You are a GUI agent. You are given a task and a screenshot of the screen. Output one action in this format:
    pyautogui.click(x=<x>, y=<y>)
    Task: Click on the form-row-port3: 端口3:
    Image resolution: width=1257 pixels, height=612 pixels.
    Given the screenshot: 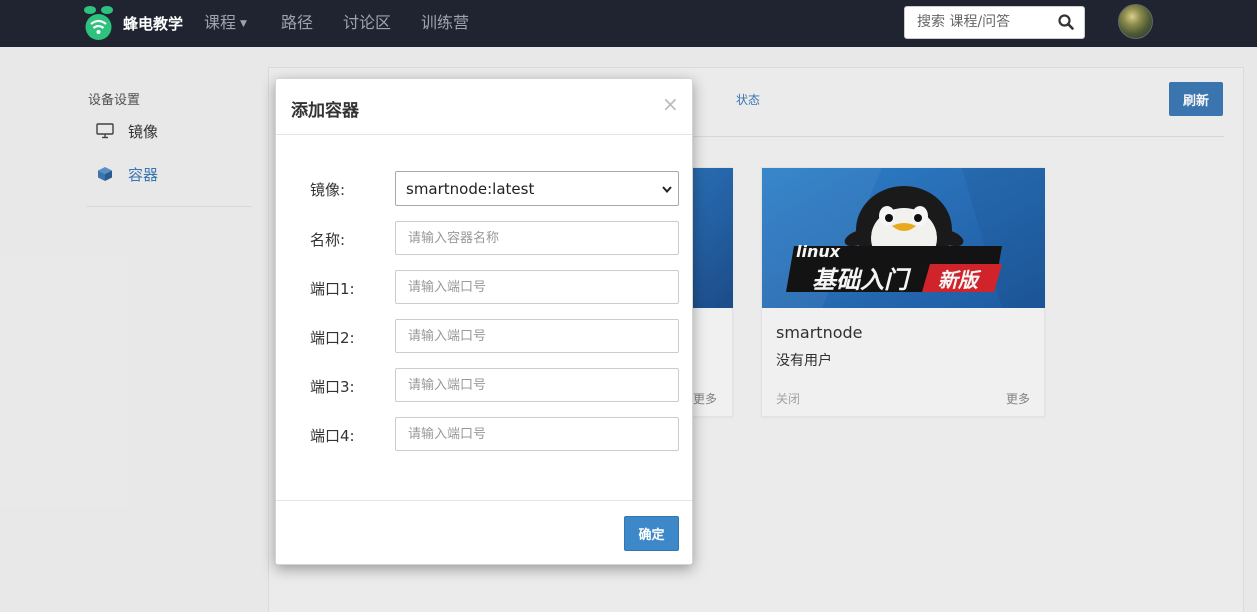 What is the action you would take?
    pyautogui.click(x=484, y=385)
    